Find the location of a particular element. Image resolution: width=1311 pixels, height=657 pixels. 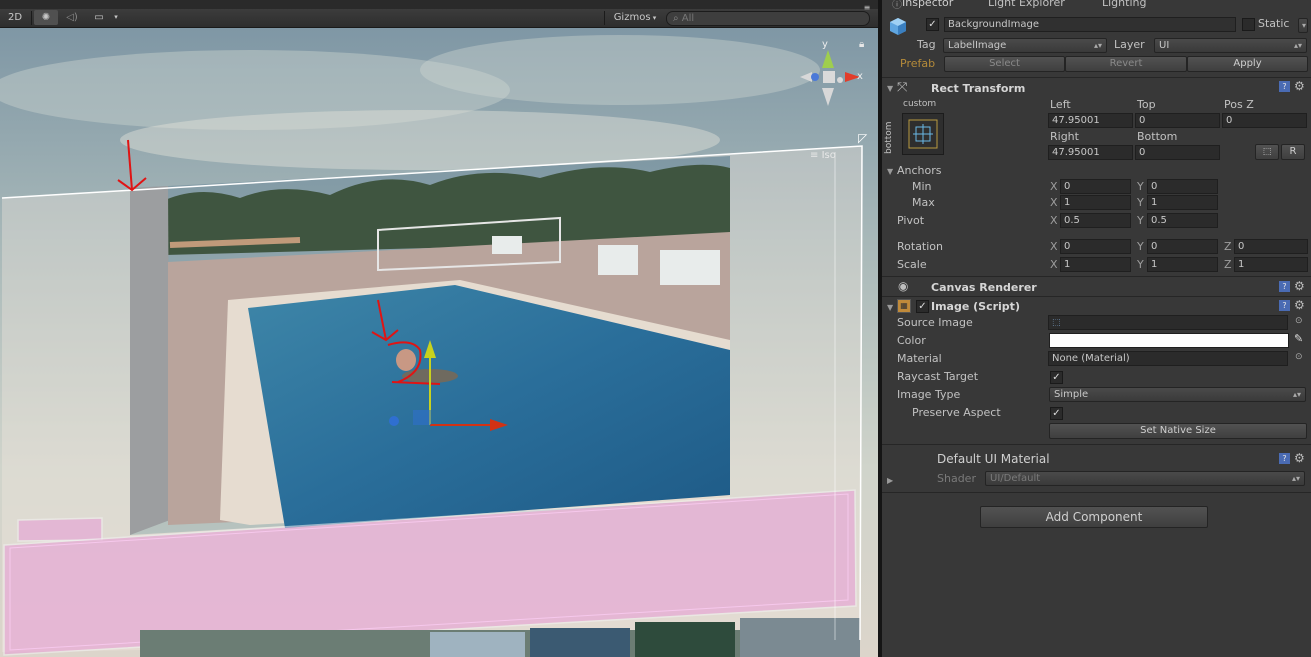

image-enabled-checkbox: ✓ is located at coordinates (922, 306).